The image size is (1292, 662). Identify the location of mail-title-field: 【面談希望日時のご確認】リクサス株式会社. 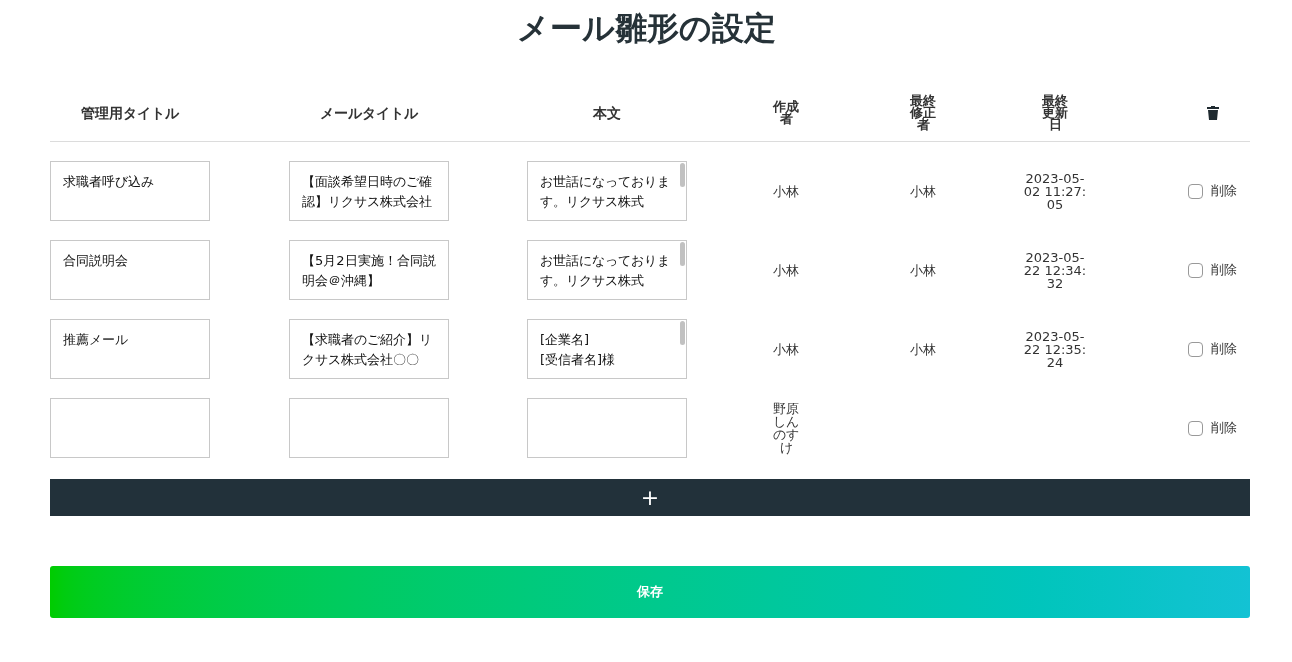
(369, 191).